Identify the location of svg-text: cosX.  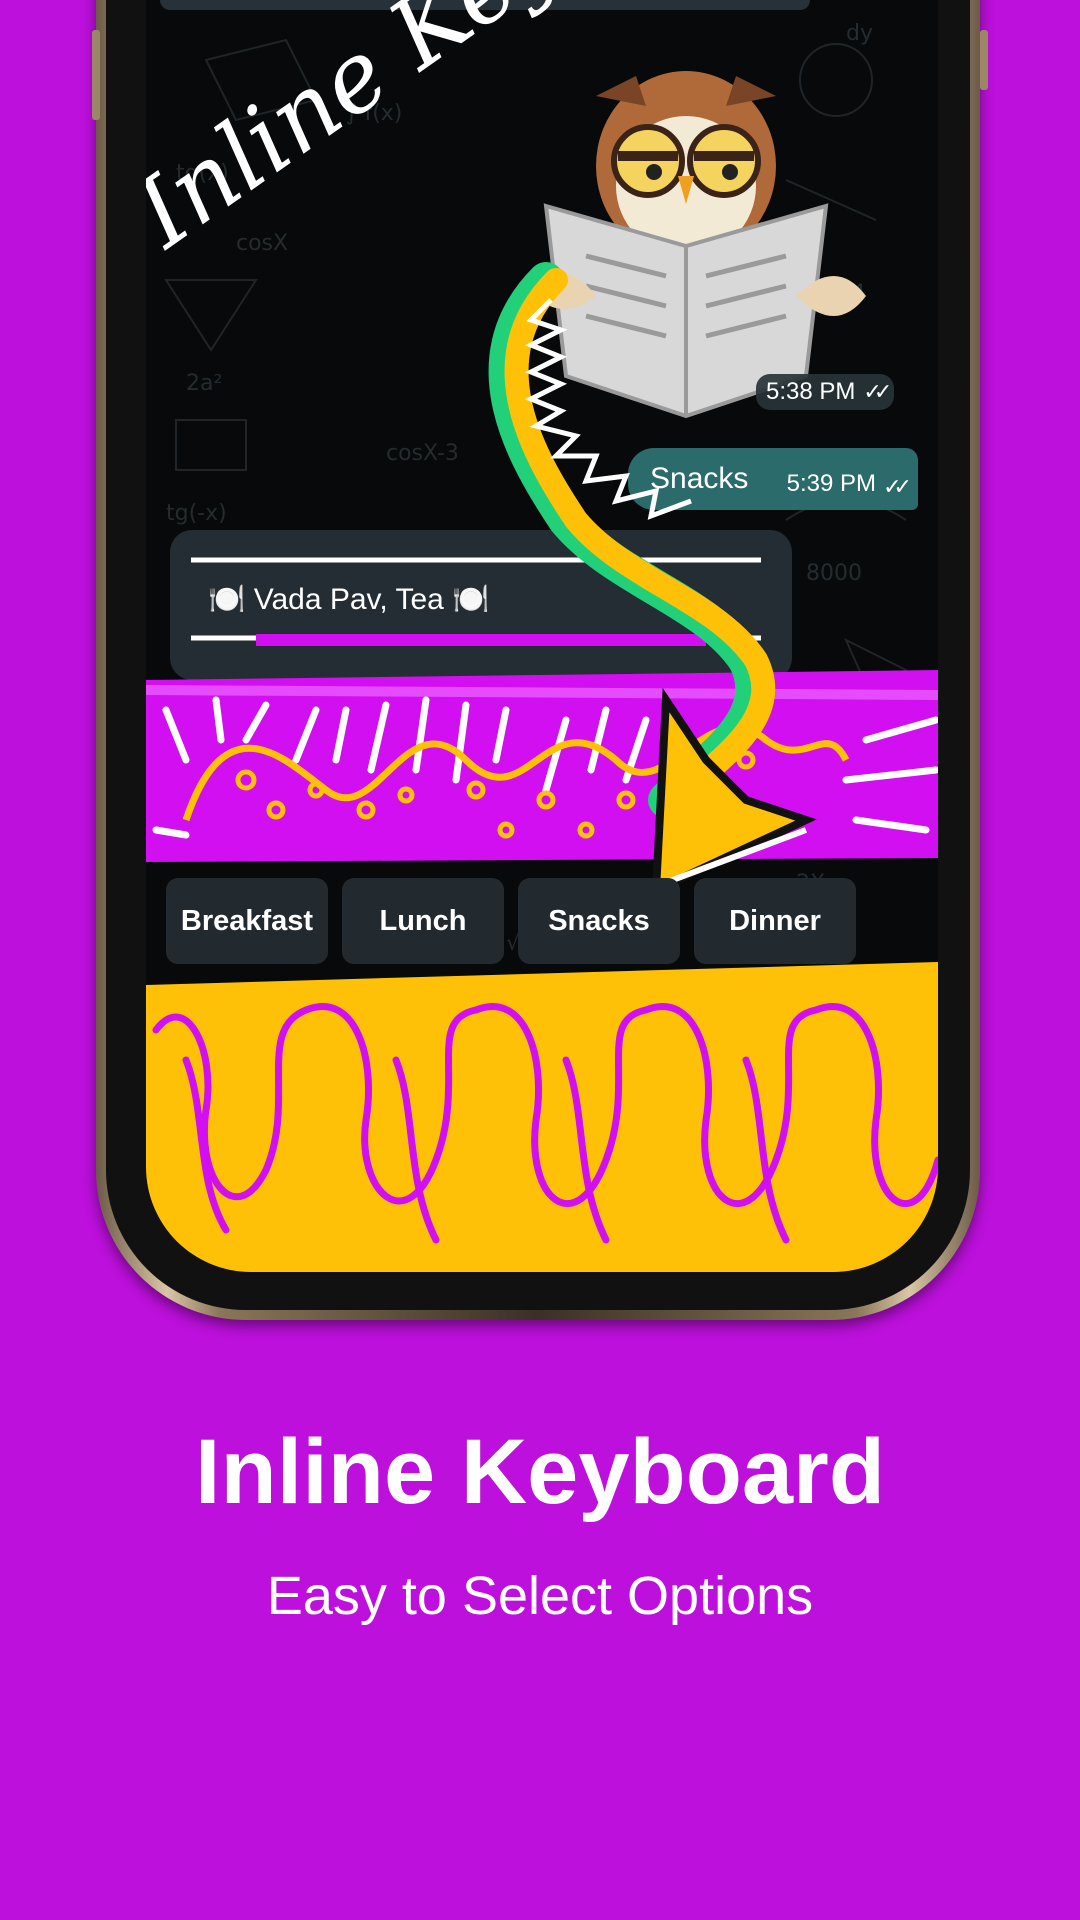
(262, 243).